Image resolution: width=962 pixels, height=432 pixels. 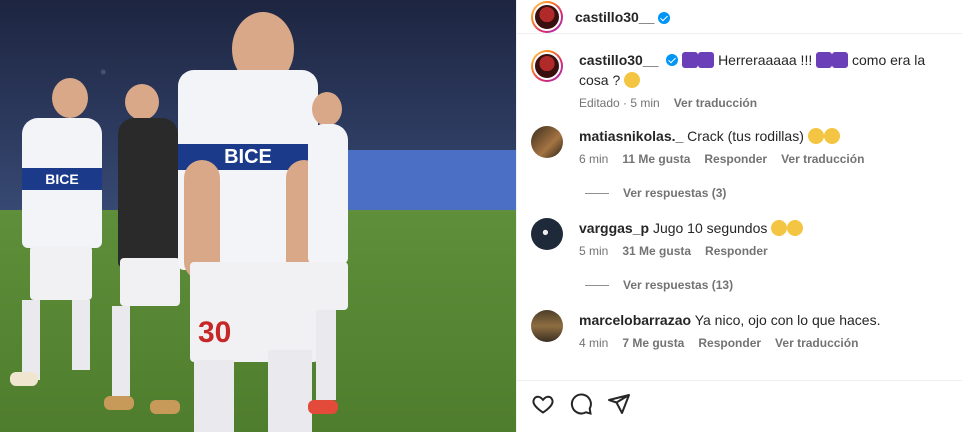 I want to click on shirt-number: 30, so click(x=215, y=332).